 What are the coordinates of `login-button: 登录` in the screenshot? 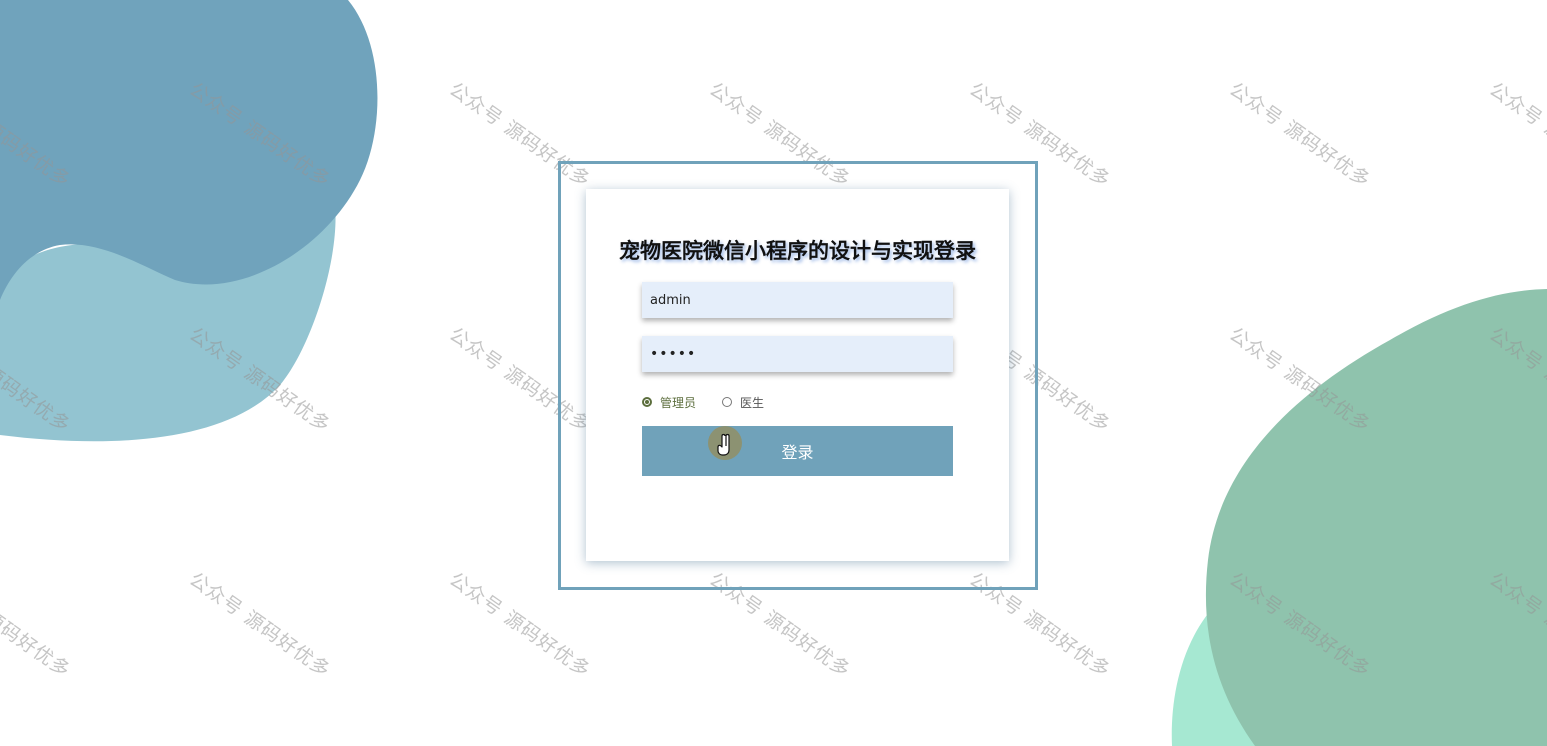 It's located at (797, 451).